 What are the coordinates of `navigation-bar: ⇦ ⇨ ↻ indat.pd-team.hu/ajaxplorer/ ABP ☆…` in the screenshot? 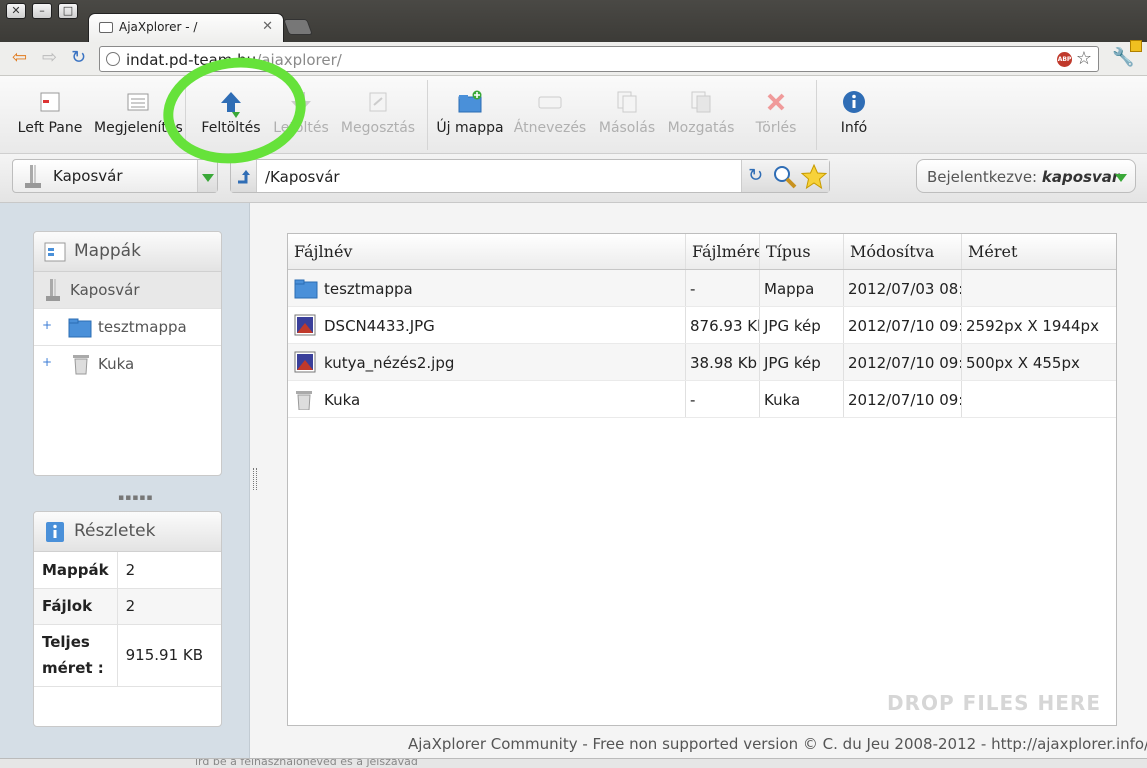 It's located at (573, 59).